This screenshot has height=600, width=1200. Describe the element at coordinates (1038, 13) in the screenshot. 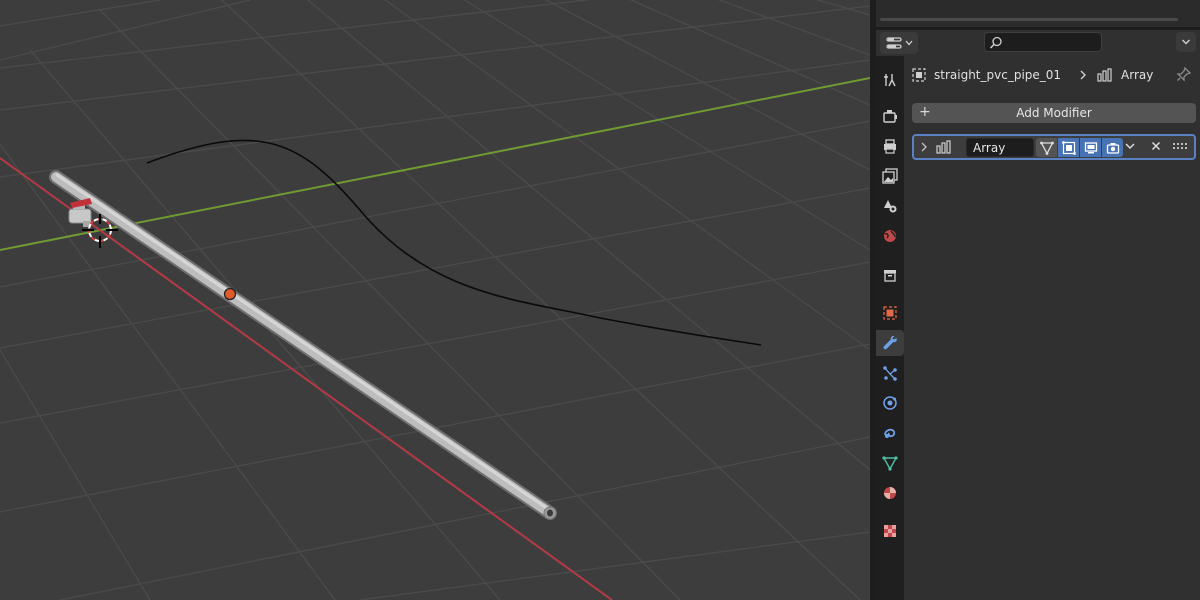

I see `outliner-footer` at that location.